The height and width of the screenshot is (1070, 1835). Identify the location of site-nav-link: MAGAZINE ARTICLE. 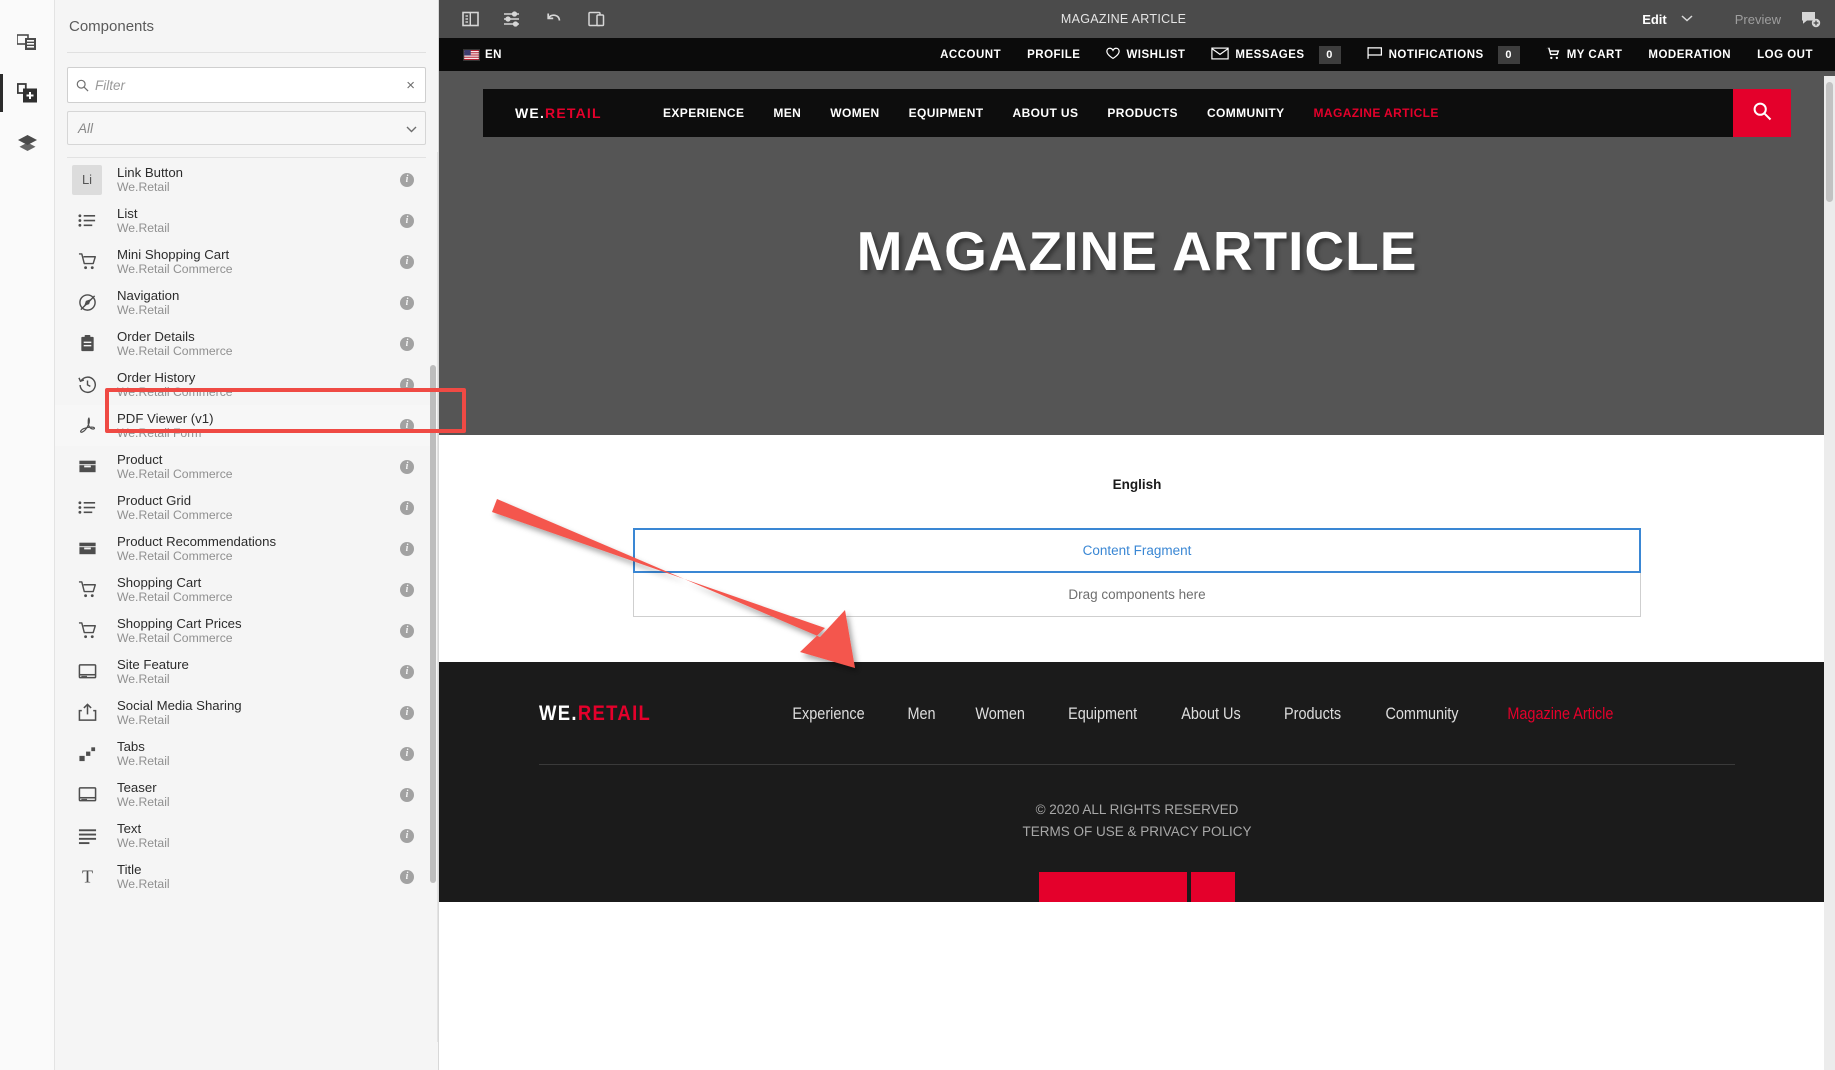
(1376, 113).